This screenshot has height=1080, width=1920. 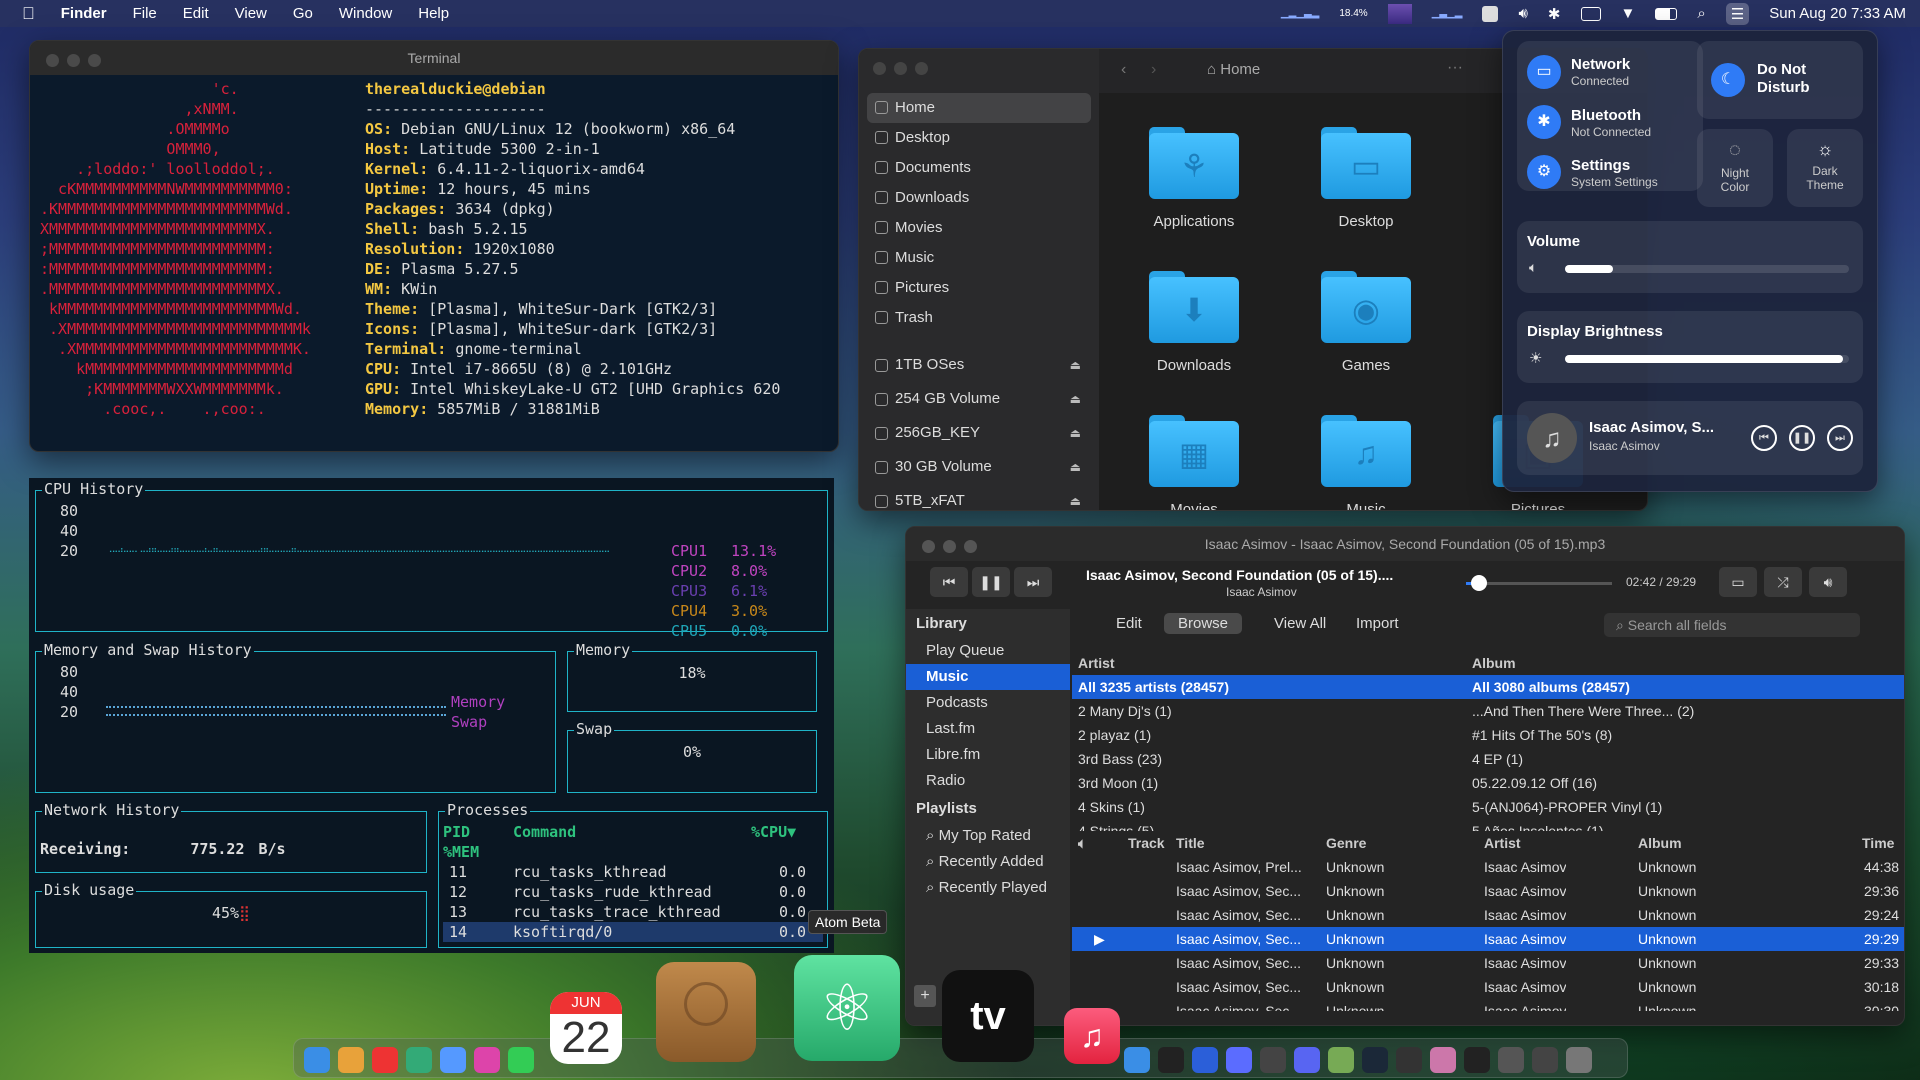 I want to click on cpu-percent: 18.4%, so click(x=1353, y=13).